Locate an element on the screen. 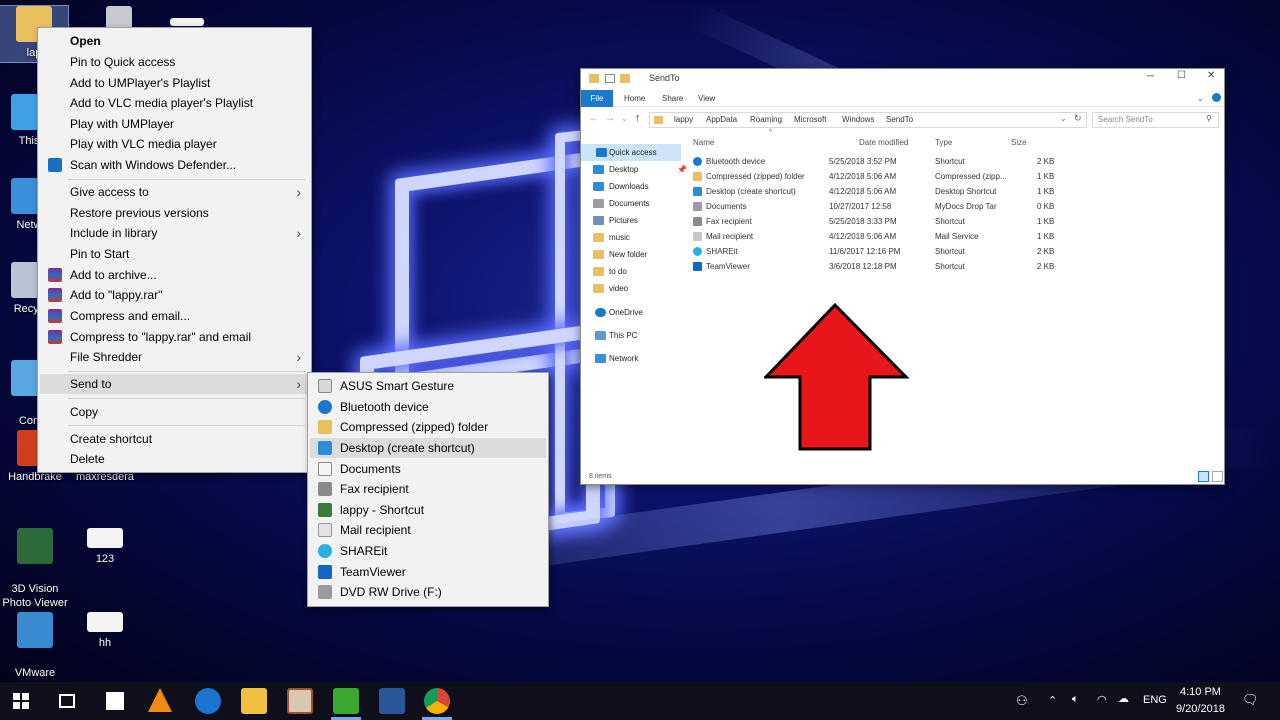 This screenshot has width=1280, height=720. vlc-icon is located at coordinates (160, 700).